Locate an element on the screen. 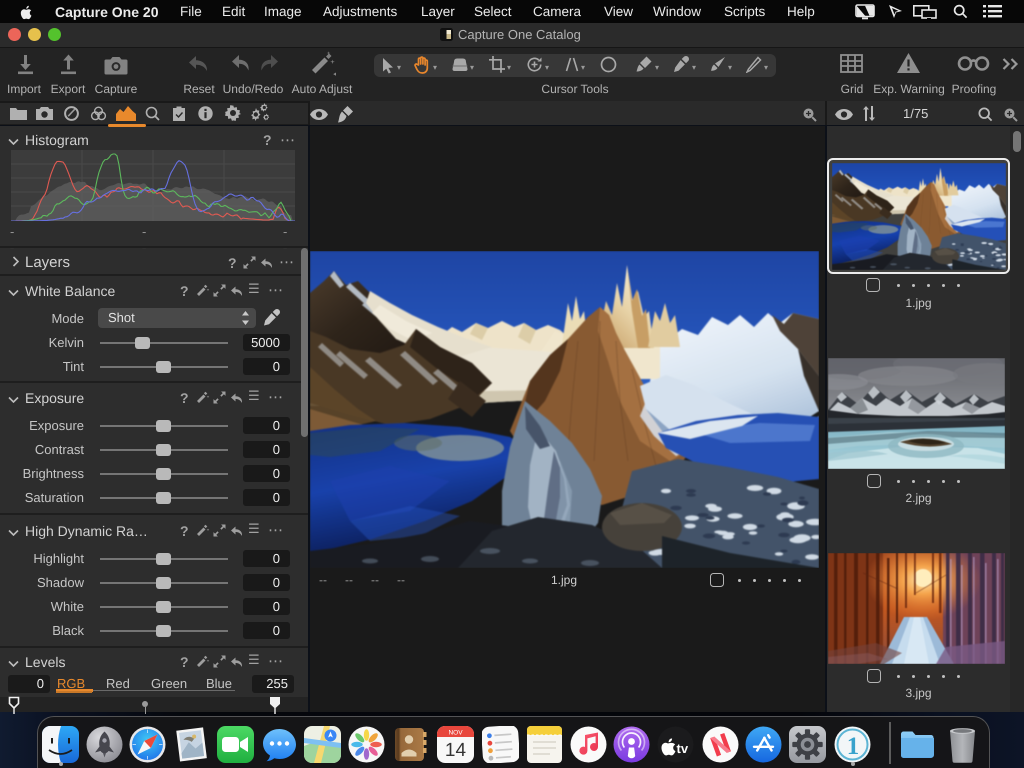  svg-text: 1 is located at coordinates (853, 746).